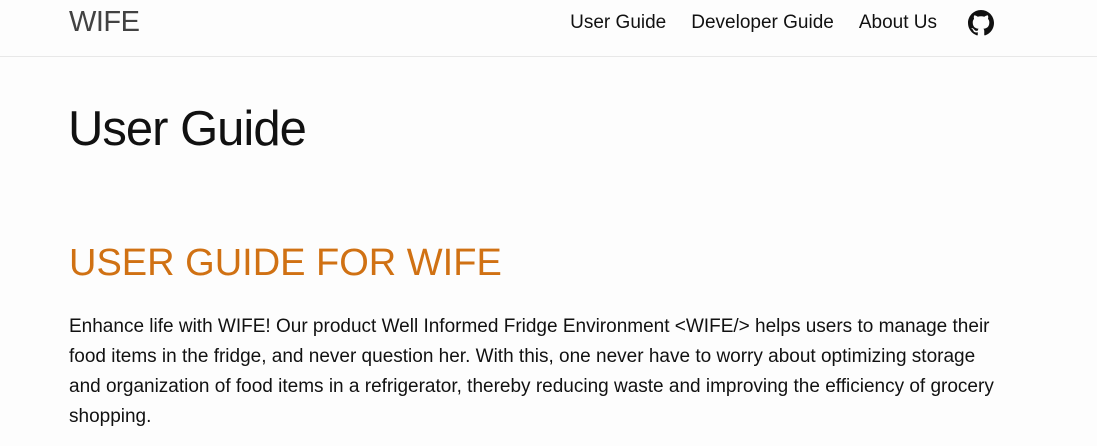 This screenshot has width=1097, height=446. I want to click on nav-link-about-us: About Us, so click(898, 23).